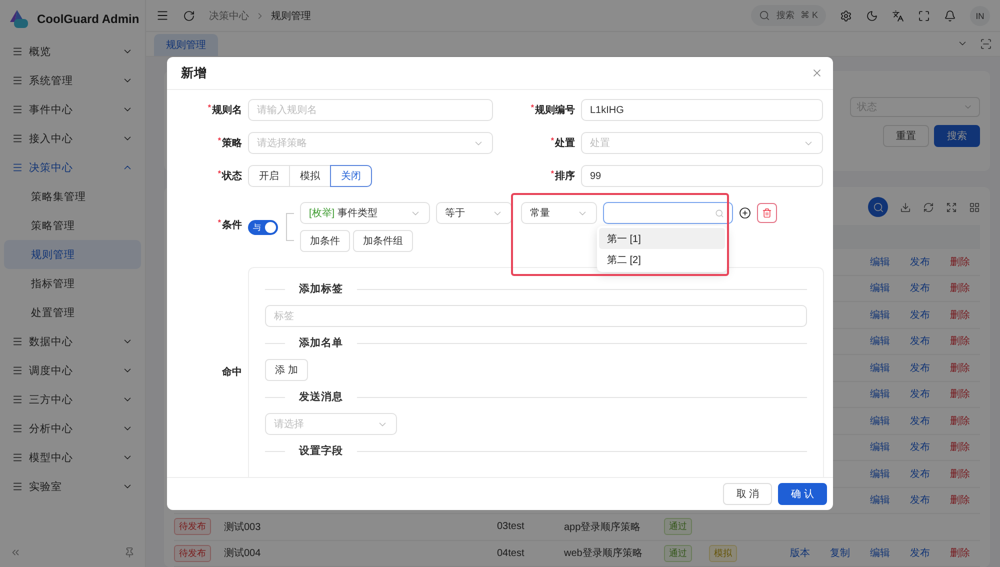 The width and height of the screenshot is (1000, 567). I want to click on add-button: 添 加, so click(286, 370).